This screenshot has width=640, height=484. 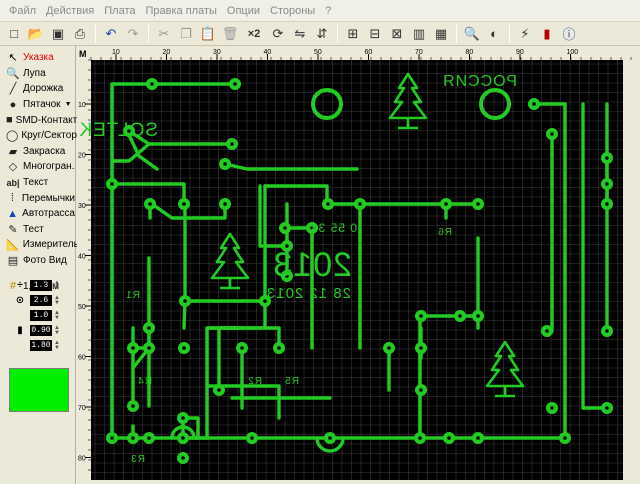 I want to click on tool-jumper: ⁞ Перемычки, so click(x=37, y=198).